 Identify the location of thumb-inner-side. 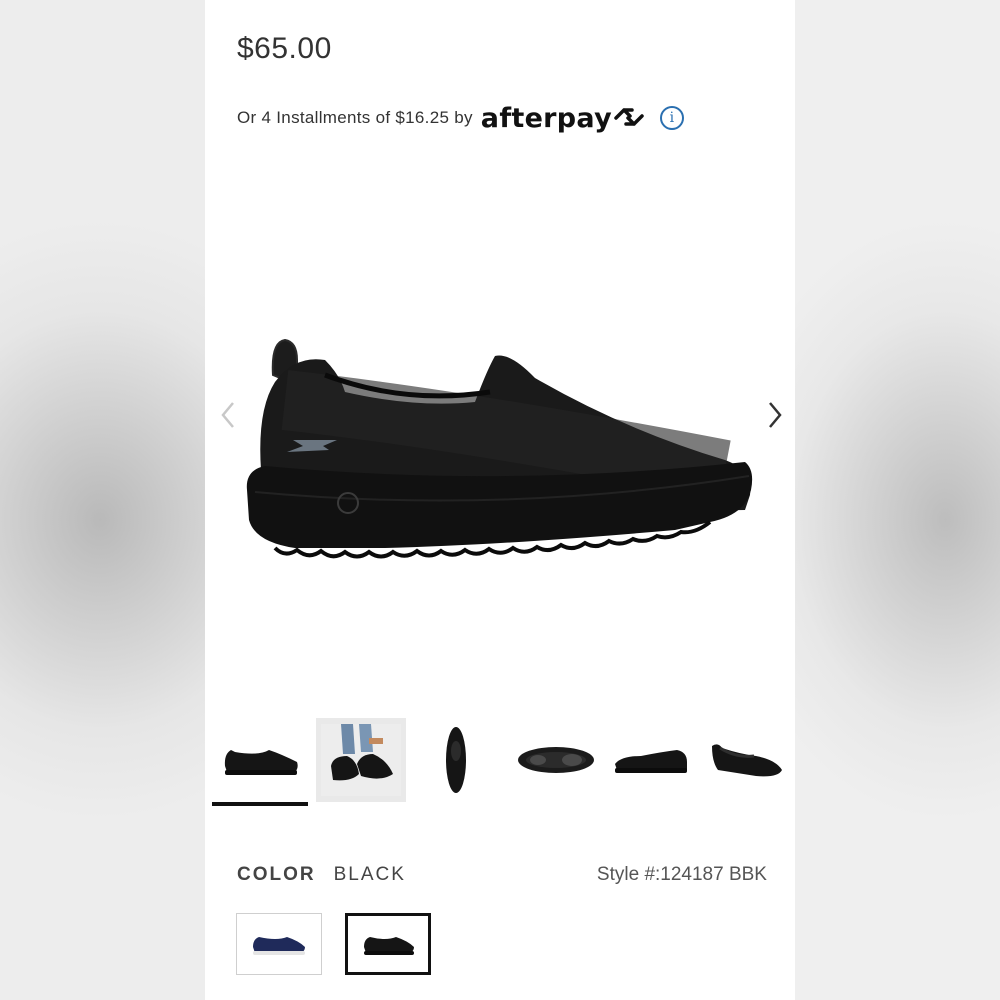
(651, 760).